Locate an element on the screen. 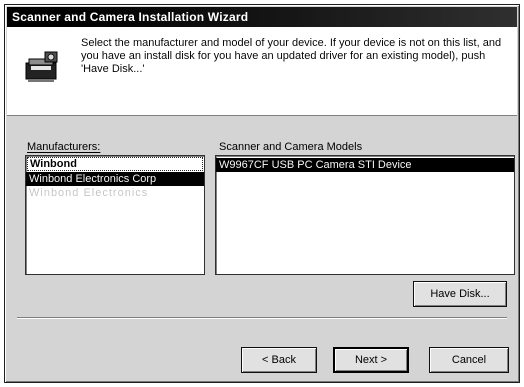 The width and height of the screenshot is (524, 387). next-button: Next > is located at coordinates (371, 360).